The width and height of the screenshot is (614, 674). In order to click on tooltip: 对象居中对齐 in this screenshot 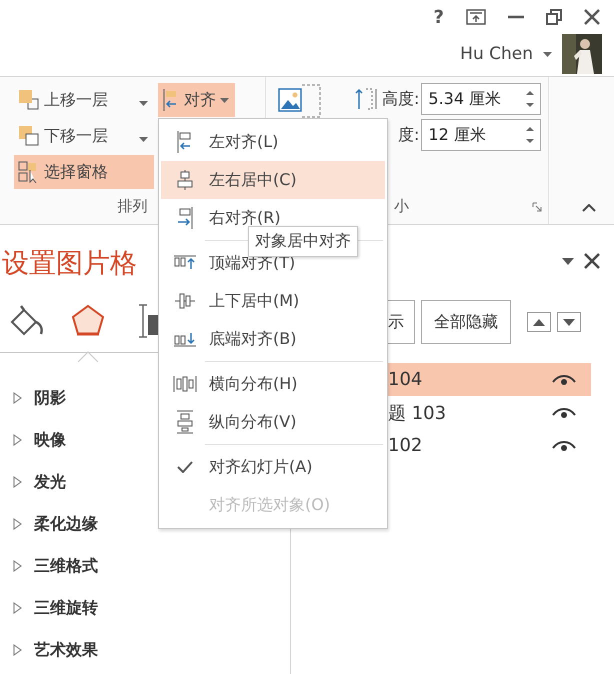, I will do `click(303, 241)`.